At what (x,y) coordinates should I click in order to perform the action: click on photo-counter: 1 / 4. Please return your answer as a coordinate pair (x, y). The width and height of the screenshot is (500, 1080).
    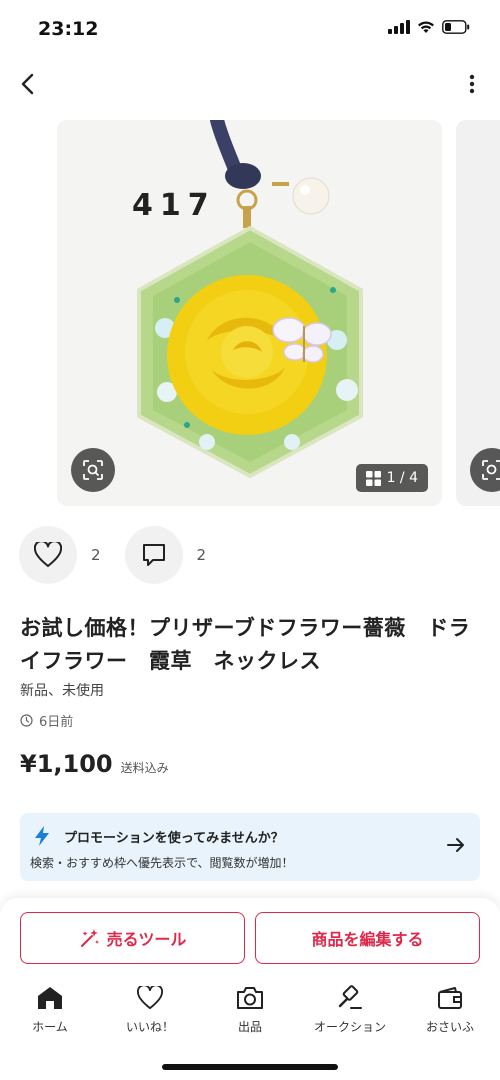
    Looking at the image, I should click on (391, 478).